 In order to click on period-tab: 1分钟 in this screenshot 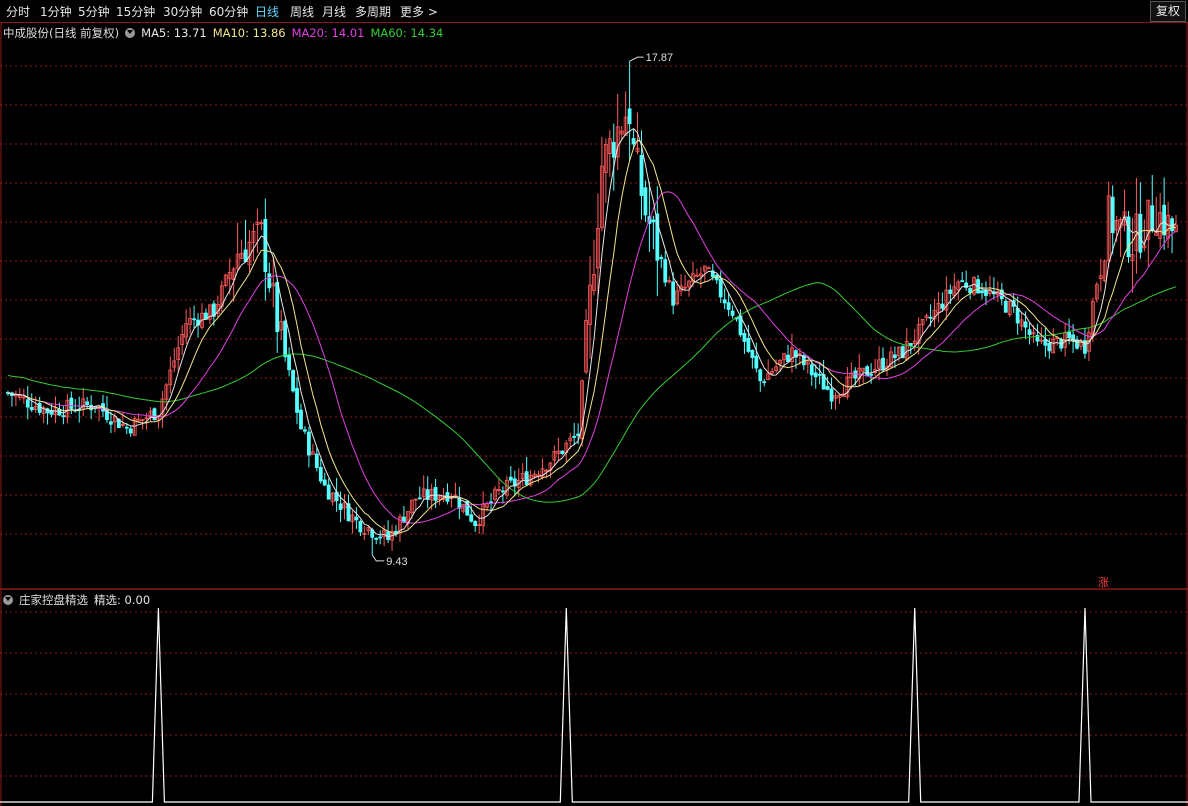, I will do `click(56, 11)`.